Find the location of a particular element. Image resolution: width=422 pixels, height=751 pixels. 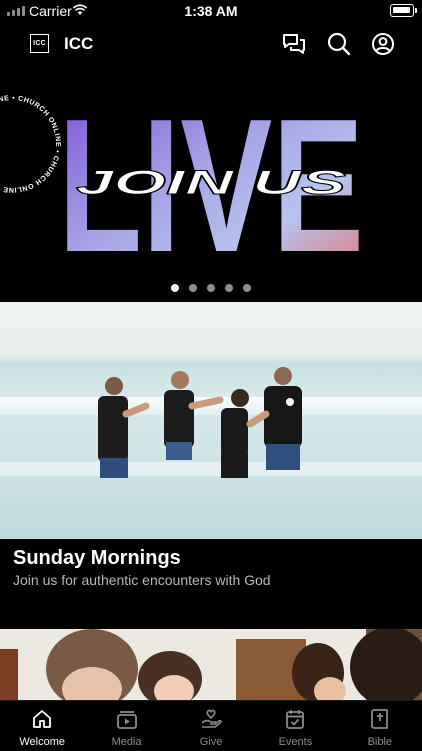

account-icon is located at coordinates (383, 44).